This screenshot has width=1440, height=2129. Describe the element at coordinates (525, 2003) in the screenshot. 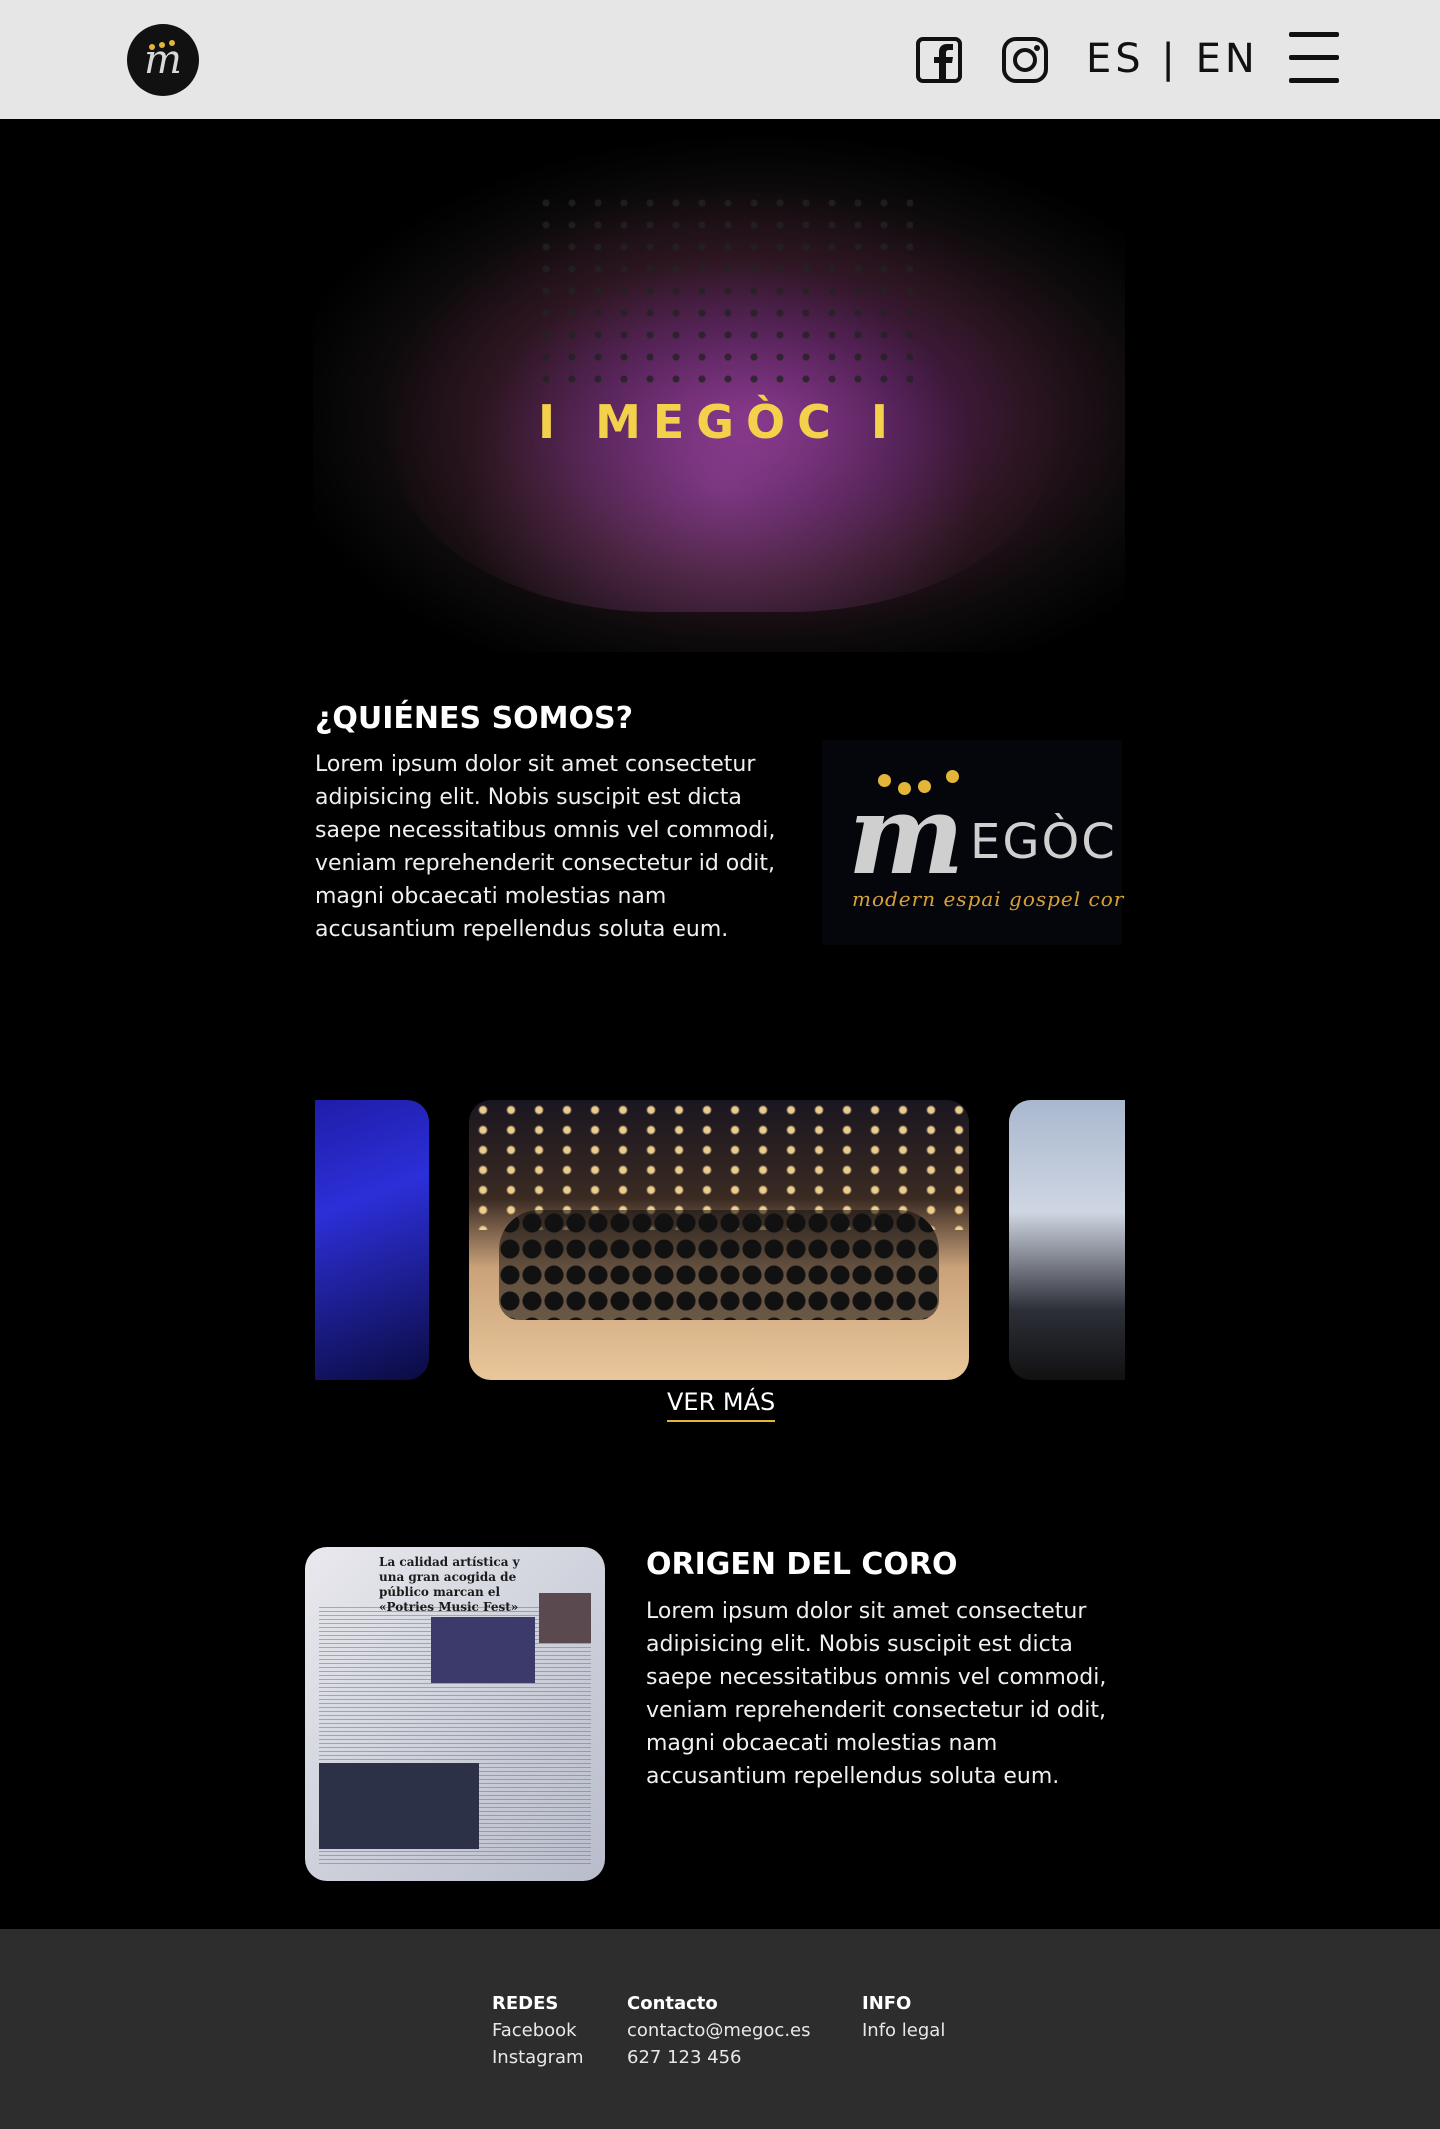

I see `footer-heading: REDES` at that location.